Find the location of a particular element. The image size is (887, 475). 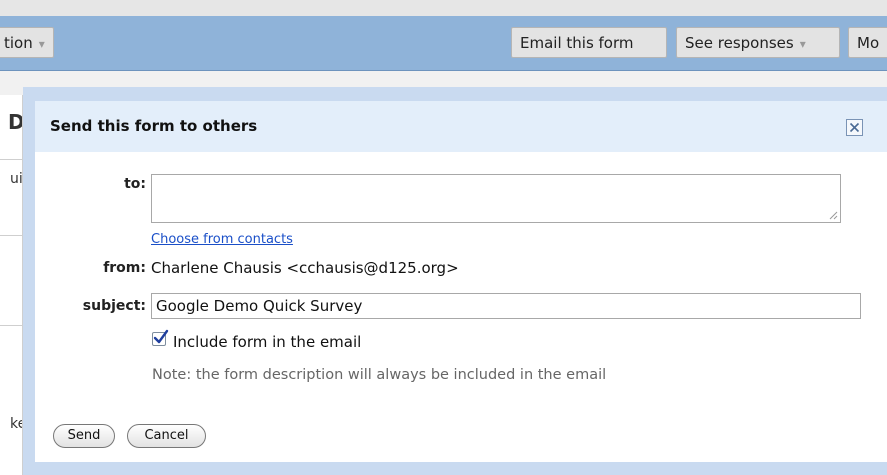

more-actions-button: Mo is located at coordinates (867, 42).